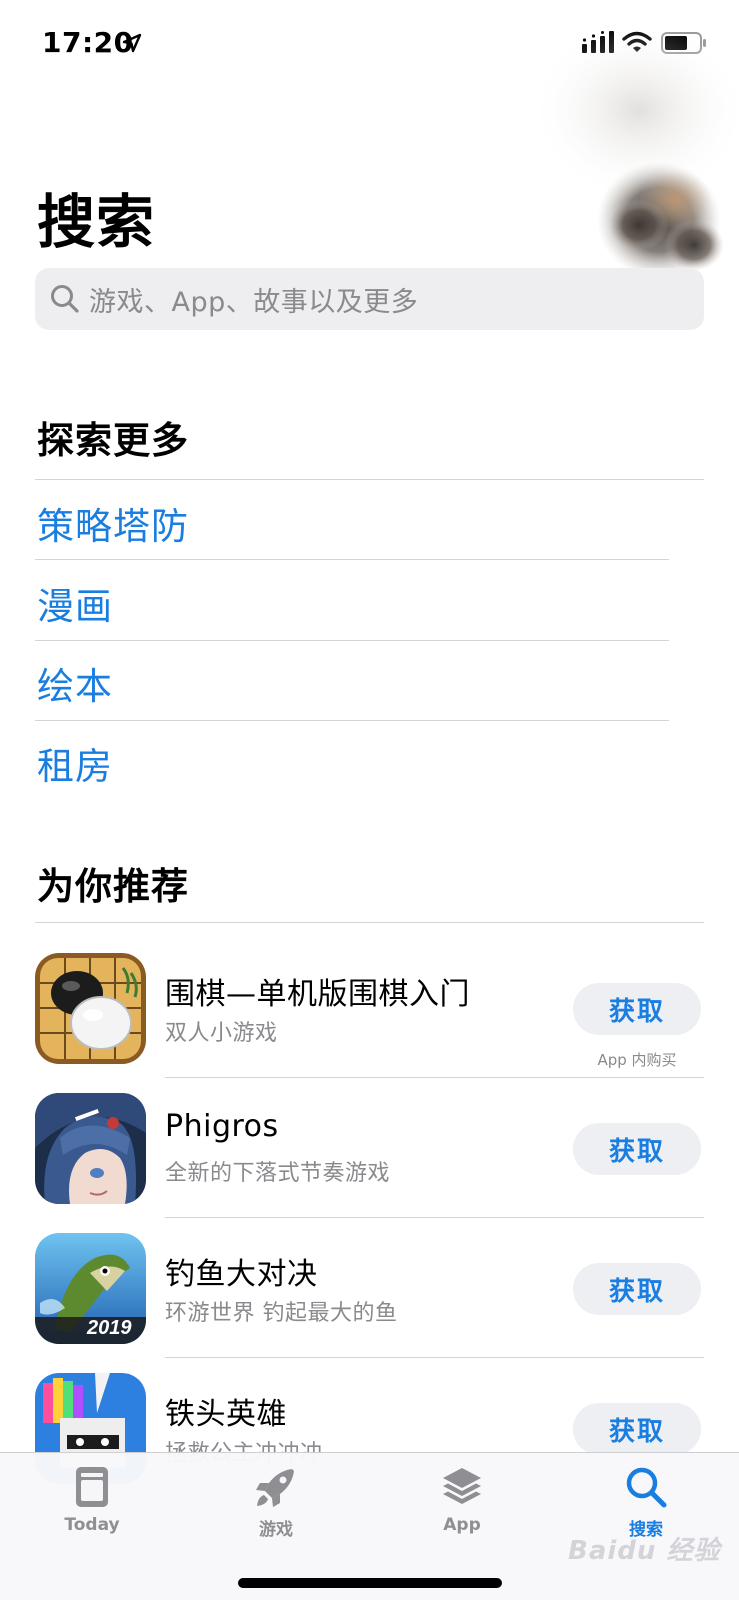 Image resolution: width=739 pixels, height=1600 pixels. Describe the element at coordinates (634, 149) in the screenshot. I see `ink-splash-decoration` at that location.